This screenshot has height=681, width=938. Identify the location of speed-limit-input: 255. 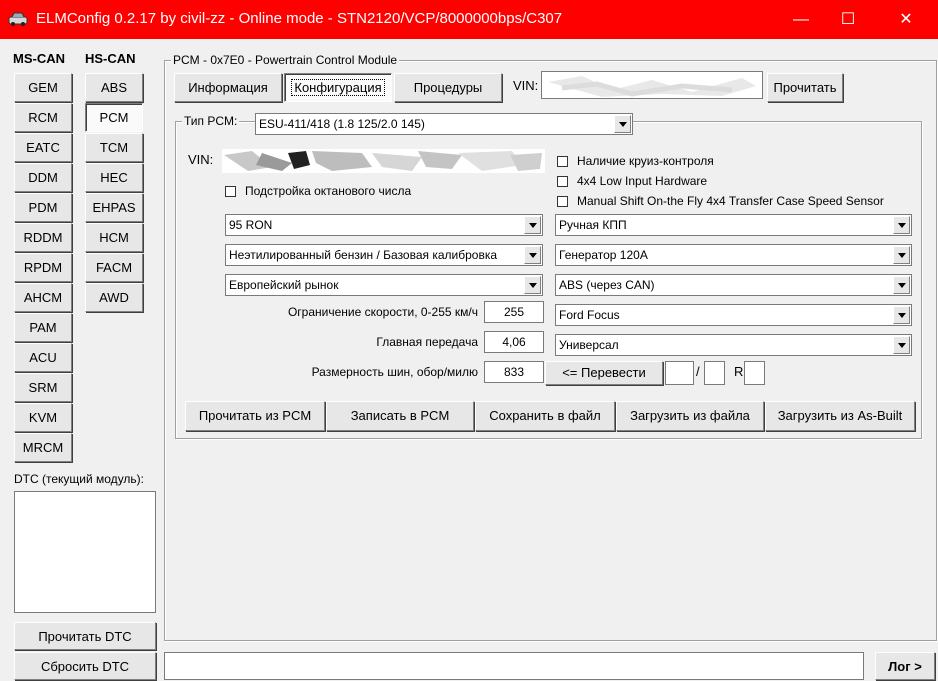
(514, 312).